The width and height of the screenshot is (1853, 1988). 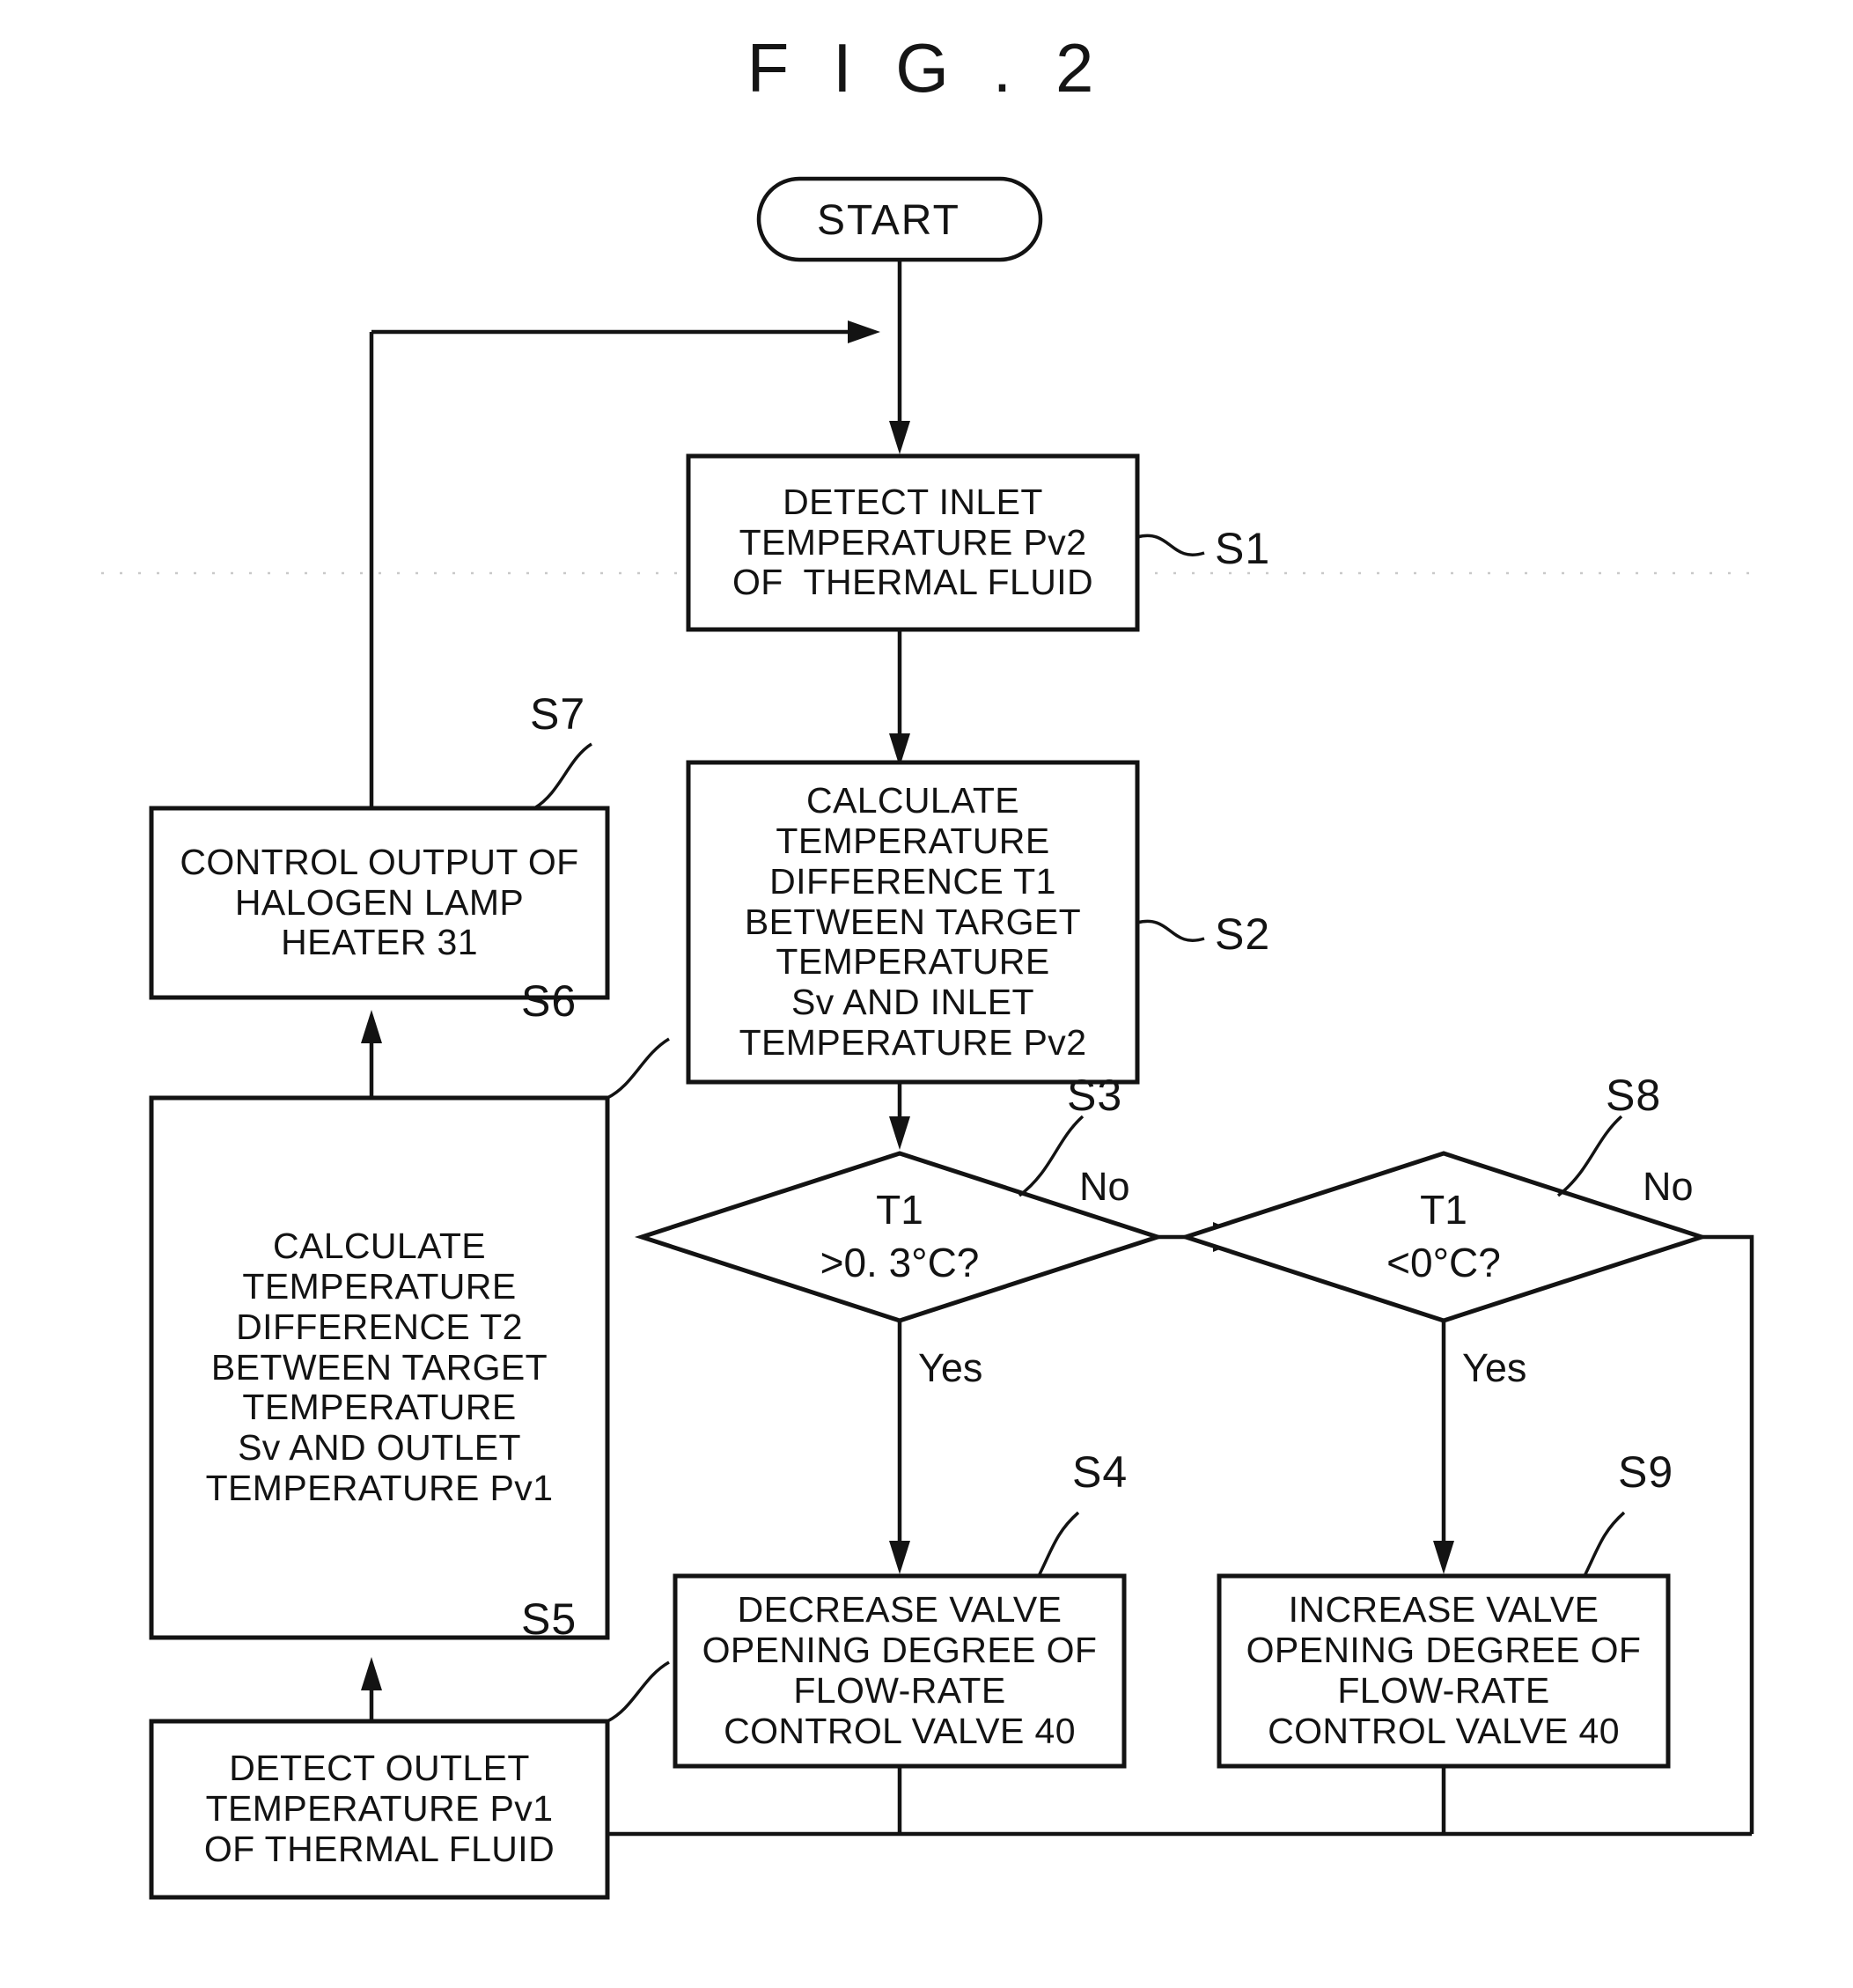 What do you see at coordinates (1243, 548) in the screenshot?
I see `s1-step-tag: S1` at bounding box center [1243, 548].